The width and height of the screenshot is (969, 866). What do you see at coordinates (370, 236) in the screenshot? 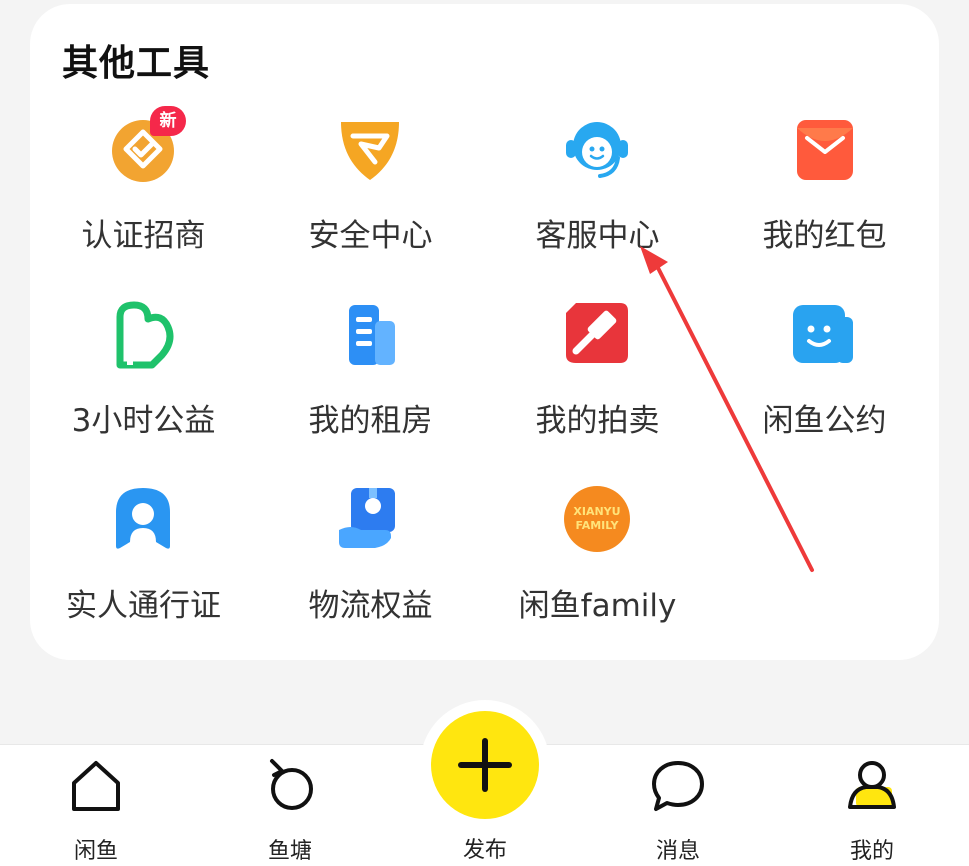
I see `tool-label: 安全中心` at bounding box center [370, 236].